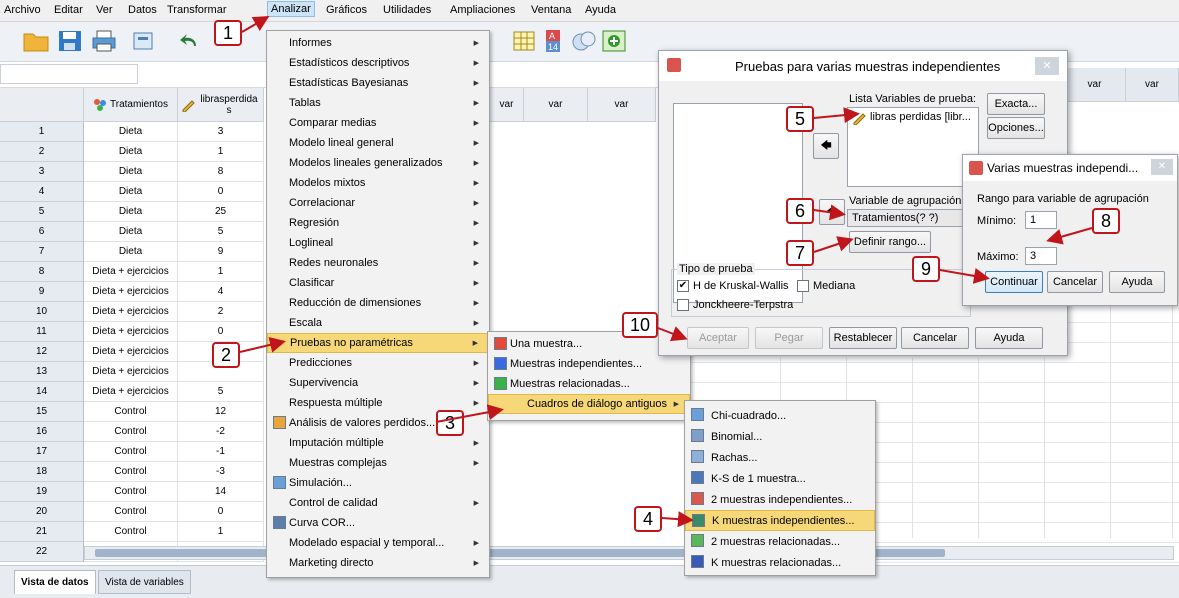  What do you see at coordinates (378, 443) in the screenshot?
I see `analizar-menu-item: Imputación múltiple ▶` at bounding box center [378, 443].